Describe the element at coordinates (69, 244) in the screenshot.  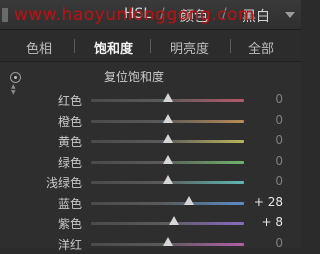
I see `slider-label: 洋红` at that location.